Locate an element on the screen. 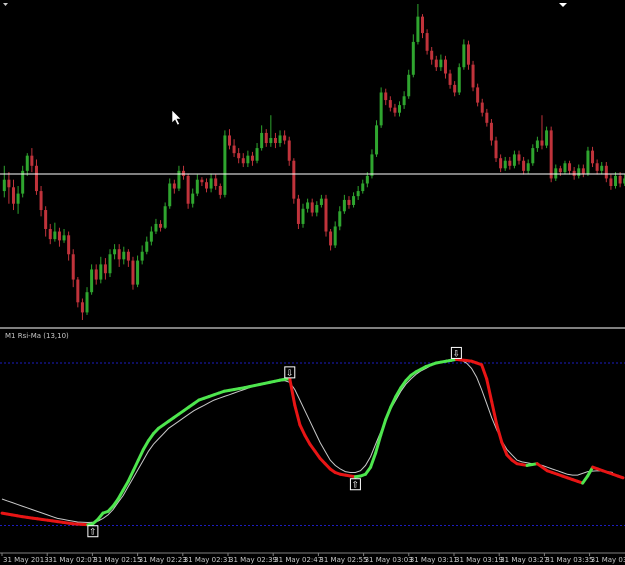 The image size is (625, 565). time-label: 31 May 02:47 is located at coordinates (298, 560).